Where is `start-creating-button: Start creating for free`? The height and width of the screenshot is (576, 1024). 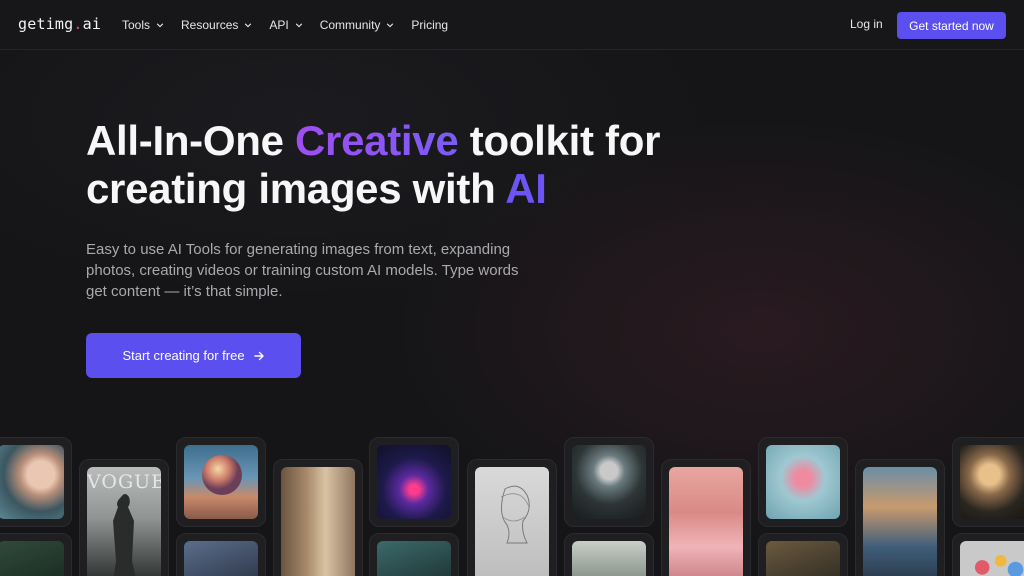 start-creating-button: Start creating for free is located at coordinates (193, 355).